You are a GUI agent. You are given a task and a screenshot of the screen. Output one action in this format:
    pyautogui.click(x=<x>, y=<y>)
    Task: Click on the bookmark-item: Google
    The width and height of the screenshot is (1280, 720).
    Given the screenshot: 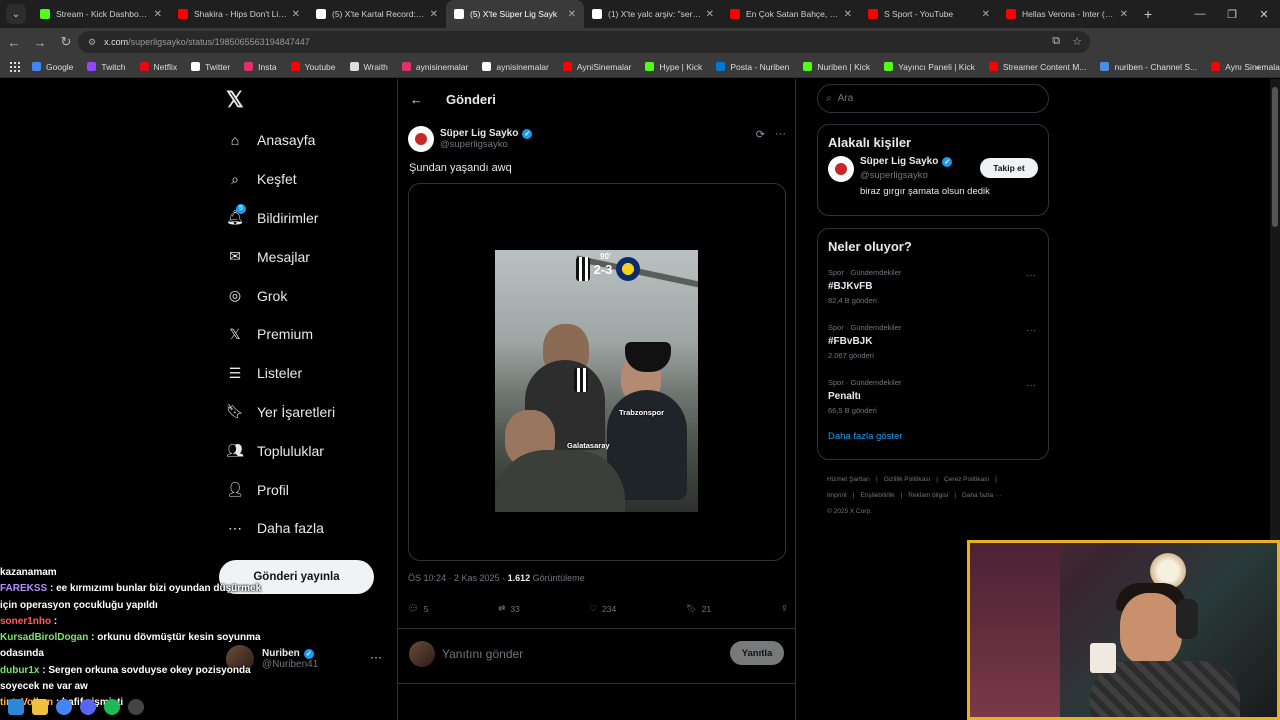 What is the action you would take?
    pyautogui.click(x=52, y=67)
    